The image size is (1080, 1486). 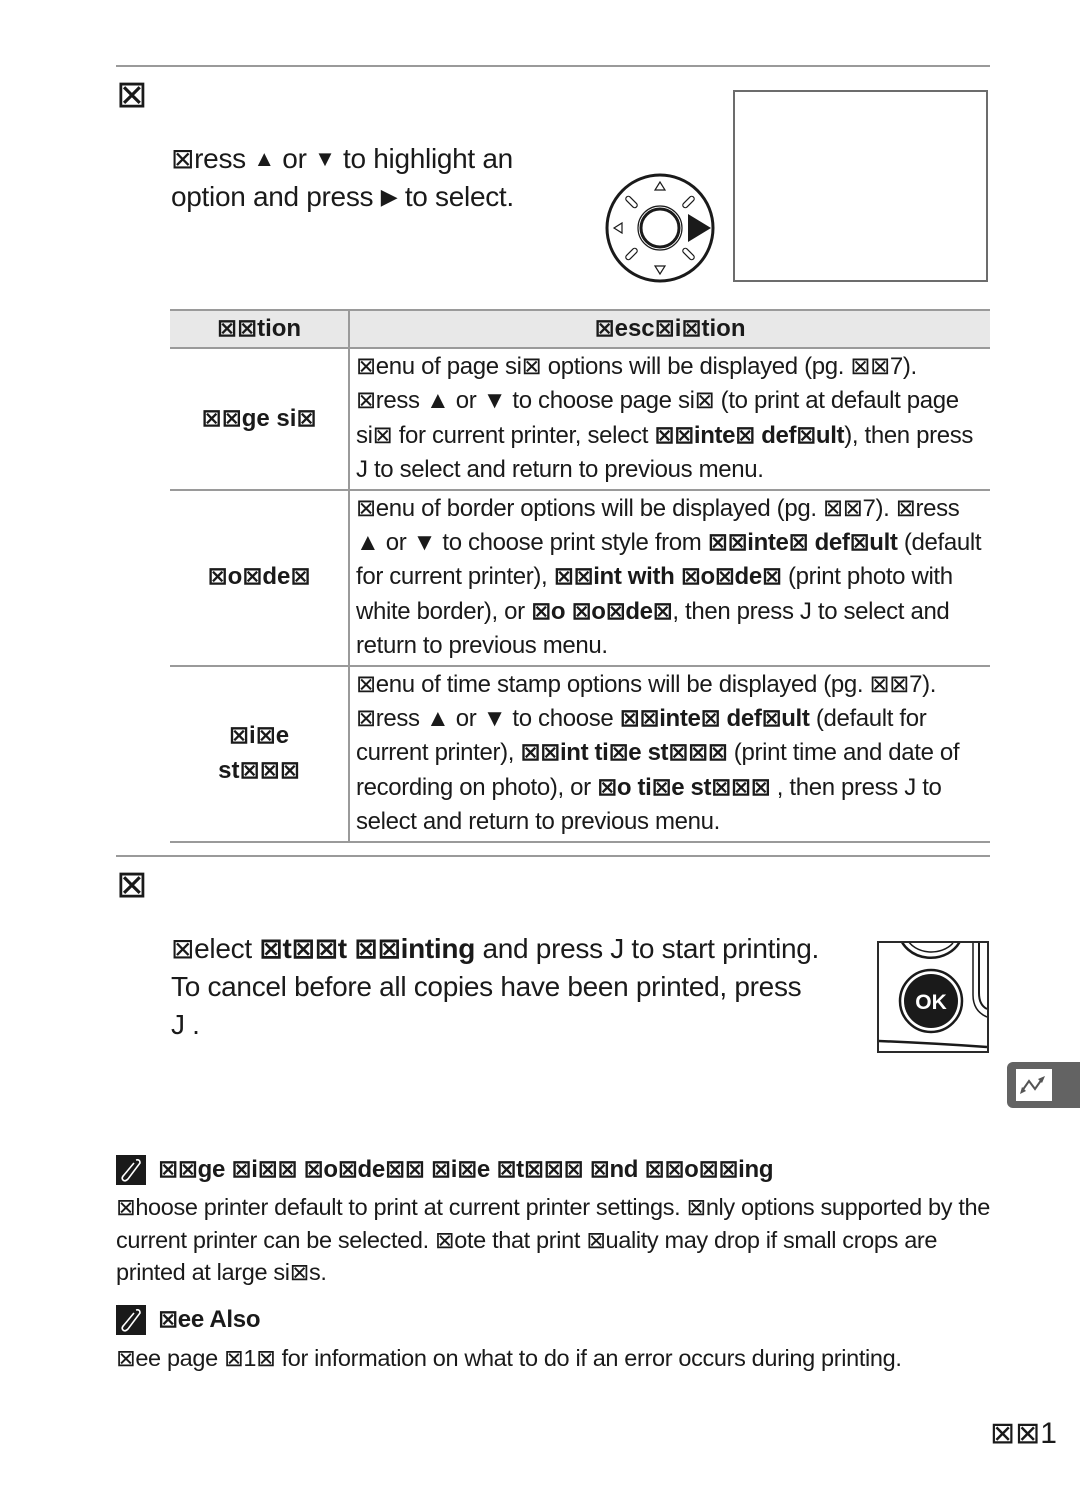 I want to click on option-value-label: ⊠⊠int with ⊠o⊠de⊠, so click(x=667, y=577).